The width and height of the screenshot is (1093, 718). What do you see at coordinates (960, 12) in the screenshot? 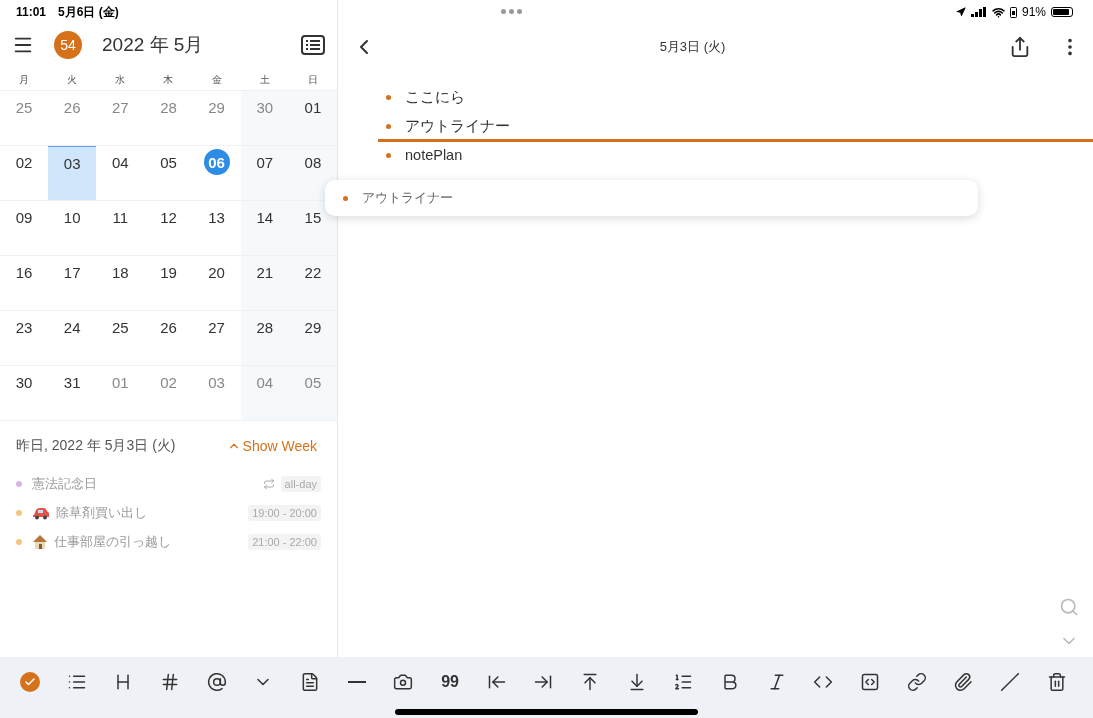
I see `location-icon` at bounding box center [960, 12].